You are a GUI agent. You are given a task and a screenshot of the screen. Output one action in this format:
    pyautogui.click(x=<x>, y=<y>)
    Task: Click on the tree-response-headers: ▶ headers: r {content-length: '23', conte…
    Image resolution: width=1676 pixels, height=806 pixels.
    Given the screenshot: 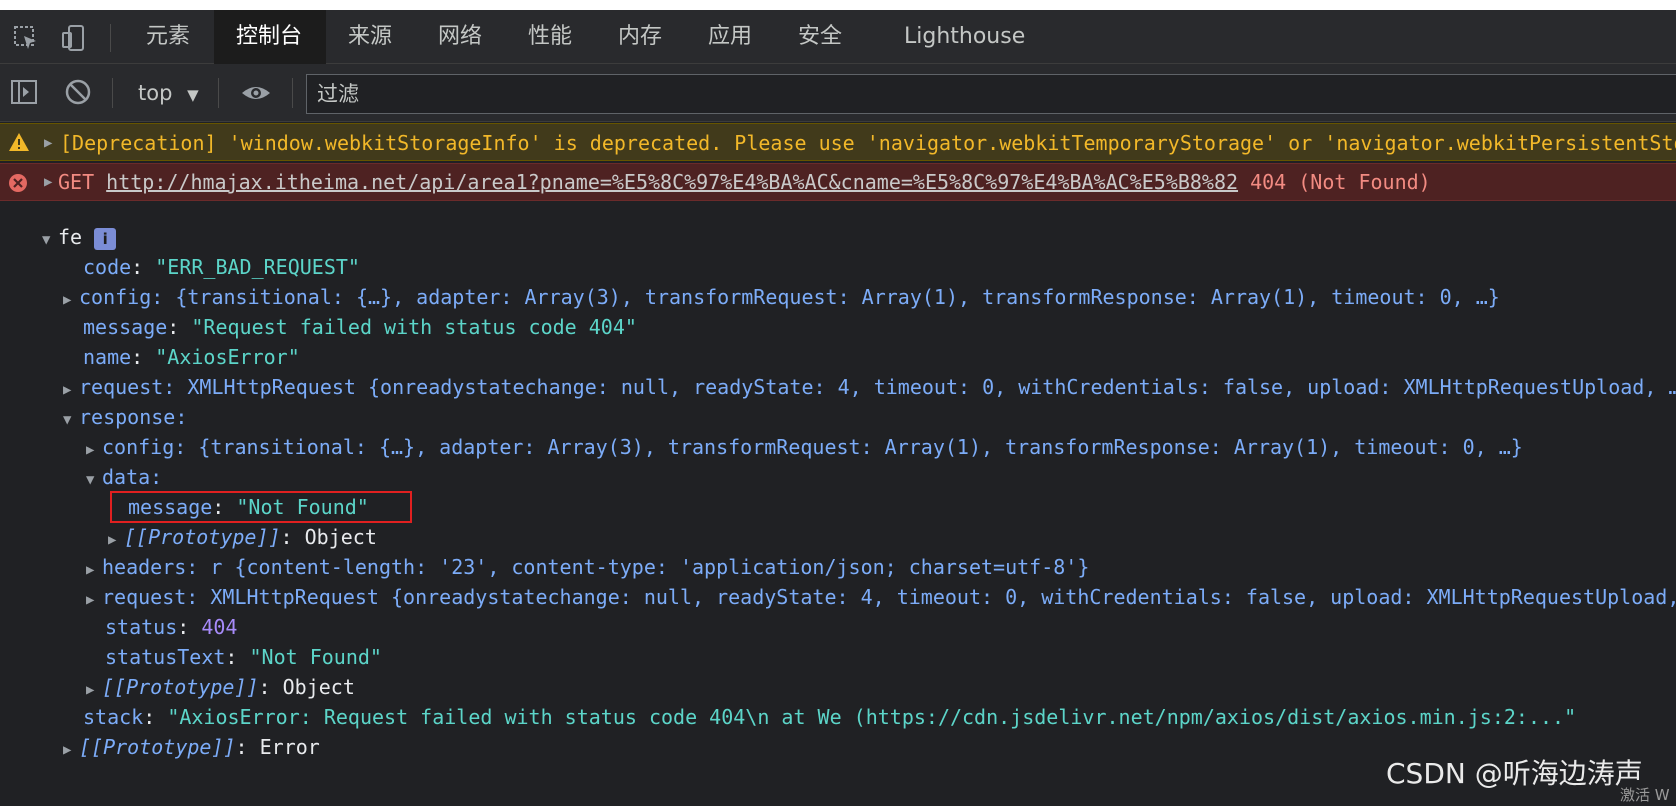 What is the action you would take?
    pyautogui.click(x=587, y=567)
    